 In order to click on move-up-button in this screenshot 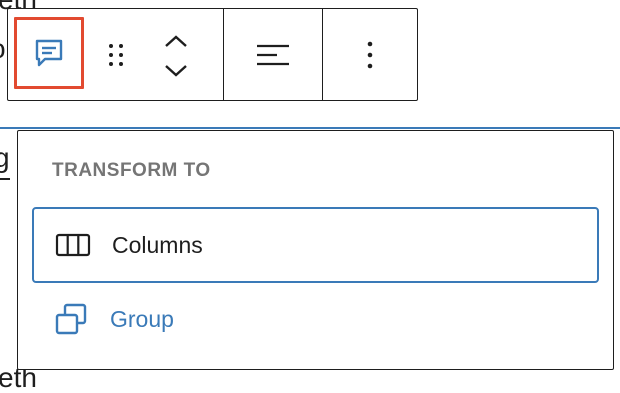, I will do `click(176, 41)`.